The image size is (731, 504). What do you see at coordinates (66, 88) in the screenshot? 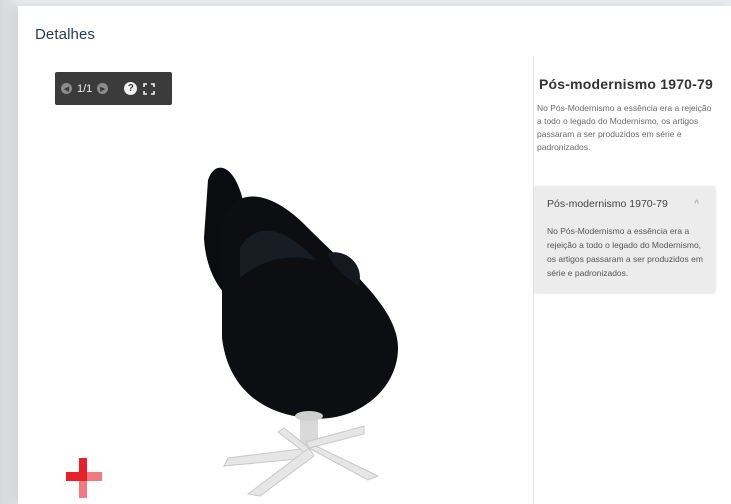
I see `prev-icon: ◀` at bounding box center [66, 88].